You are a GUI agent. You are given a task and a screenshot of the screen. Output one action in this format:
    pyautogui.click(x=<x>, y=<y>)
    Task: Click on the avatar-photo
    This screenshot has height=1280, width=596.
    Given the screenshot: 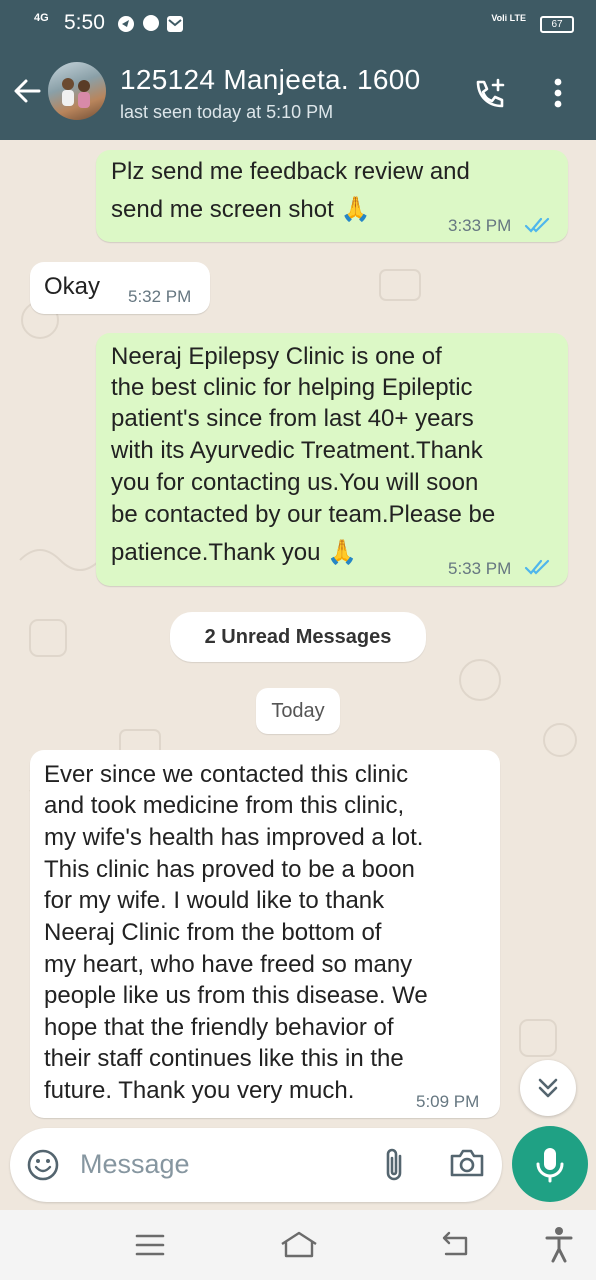 What is the action you would take?
    pyautogui.click(x=76, y=93)
    